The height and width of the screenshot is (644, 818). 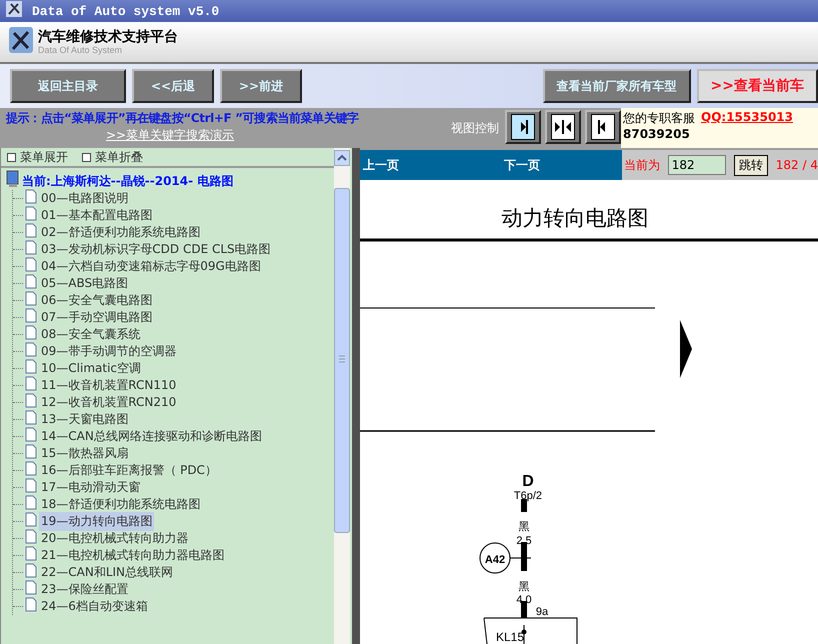 I want to click on tree-item: 02—舒适便利功能系统电路图, so click(x=120, y=232).